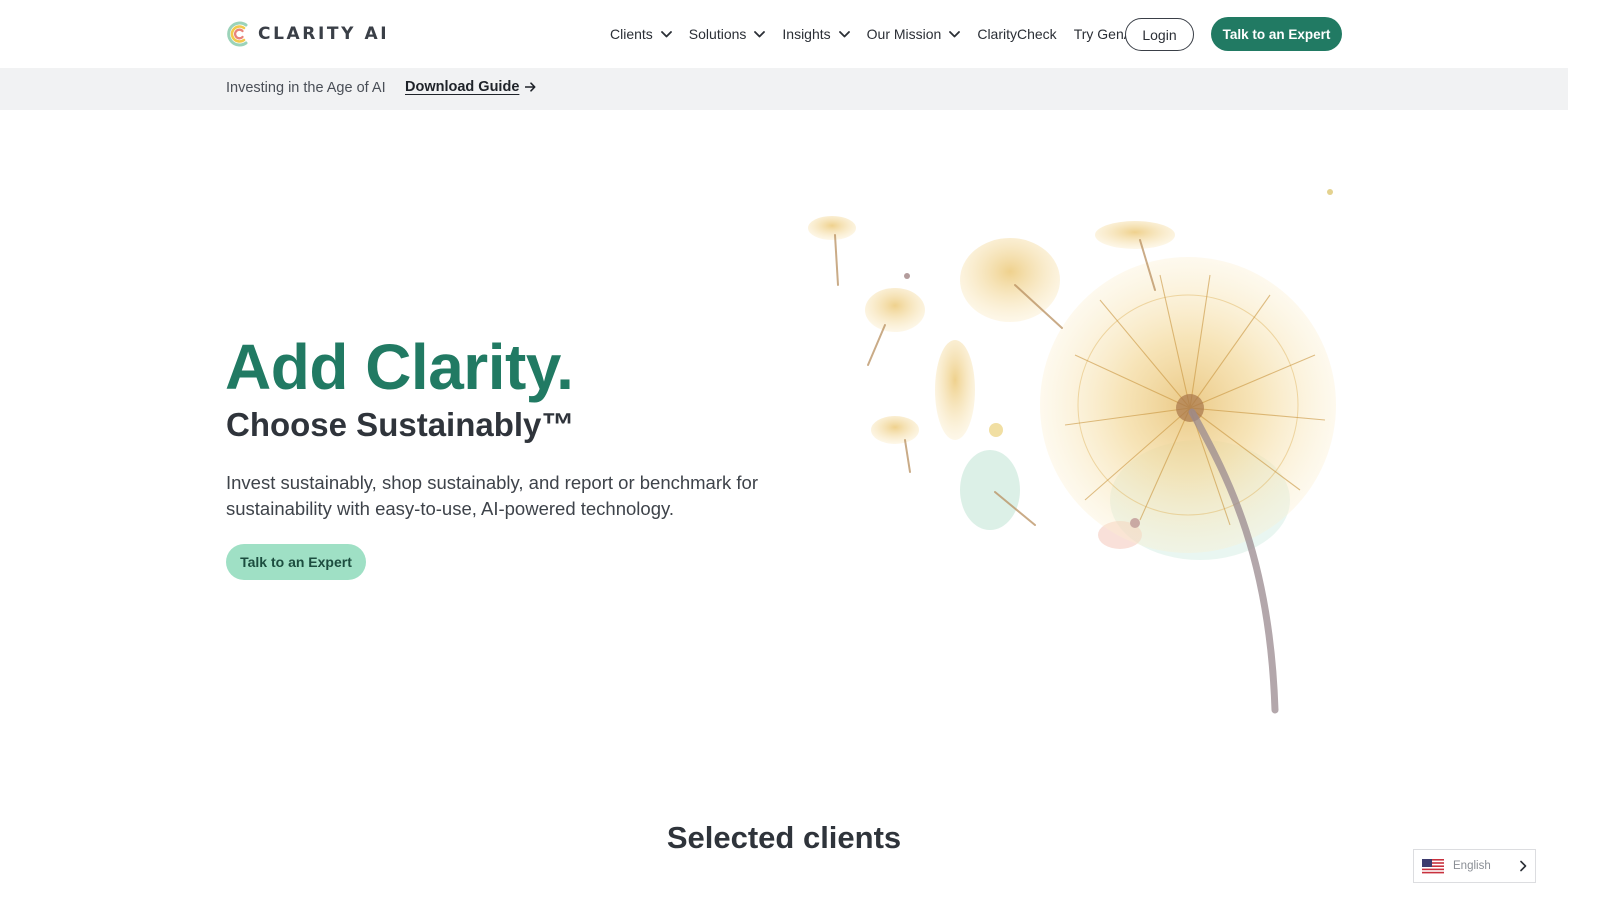 Image resolution: width=1600 pixels, height=900 pixels. What do you see at coordinates (717, 34) in the screenshot?
I see `nav-item-label: Solutions` at bounding box center [717, 34].